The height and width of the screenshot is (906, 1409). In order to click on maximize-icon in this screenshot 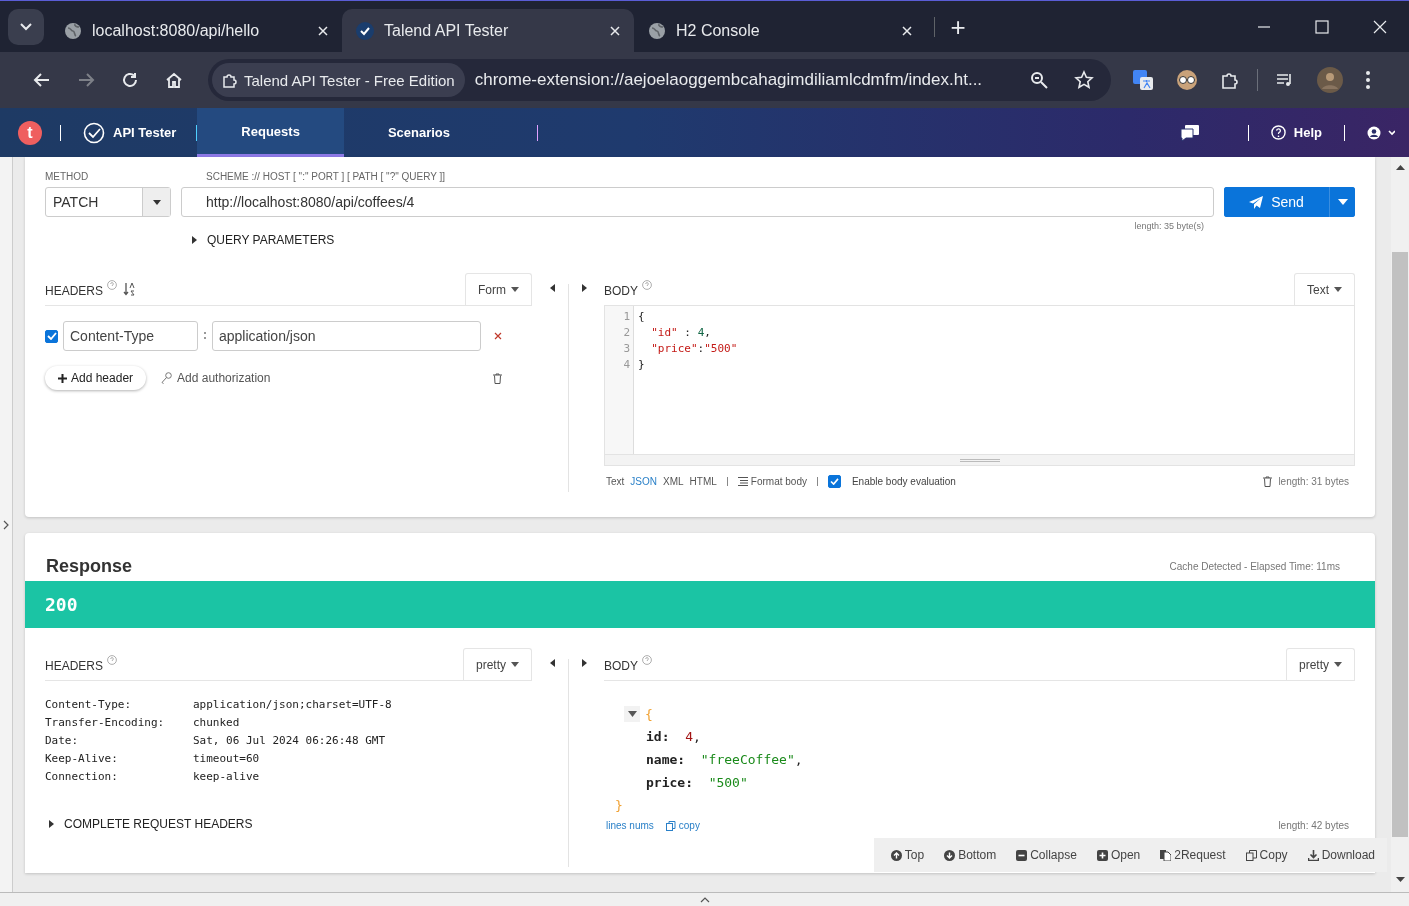, I will do `click(1322, 26)`.